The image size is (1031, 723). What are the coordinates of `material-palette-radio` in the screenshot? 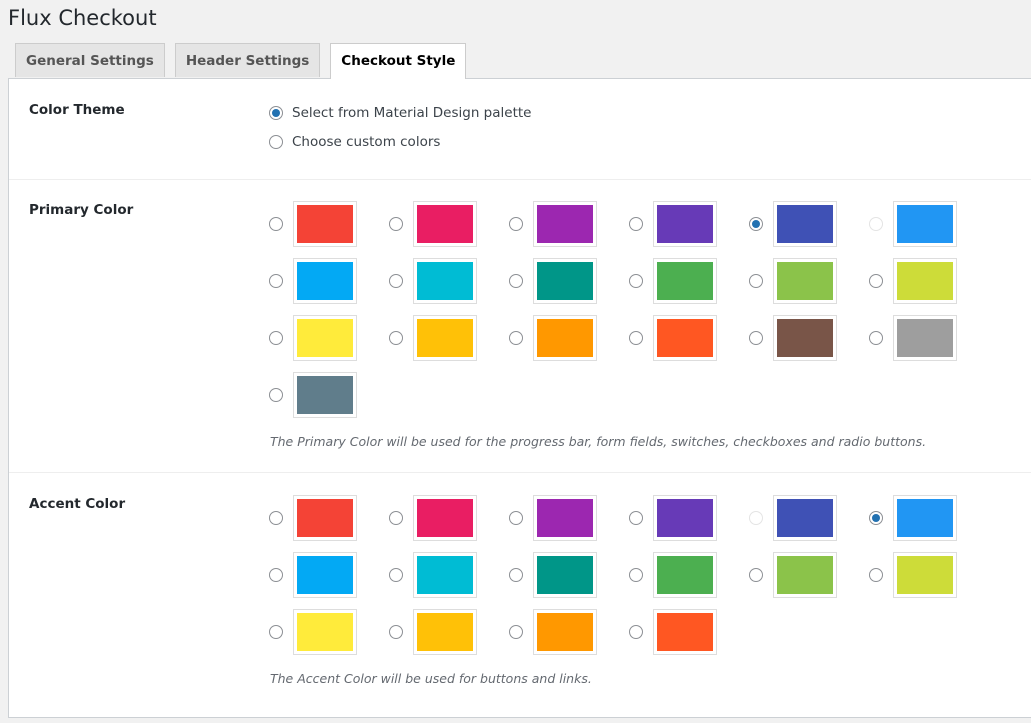 It's located at (276, 113).